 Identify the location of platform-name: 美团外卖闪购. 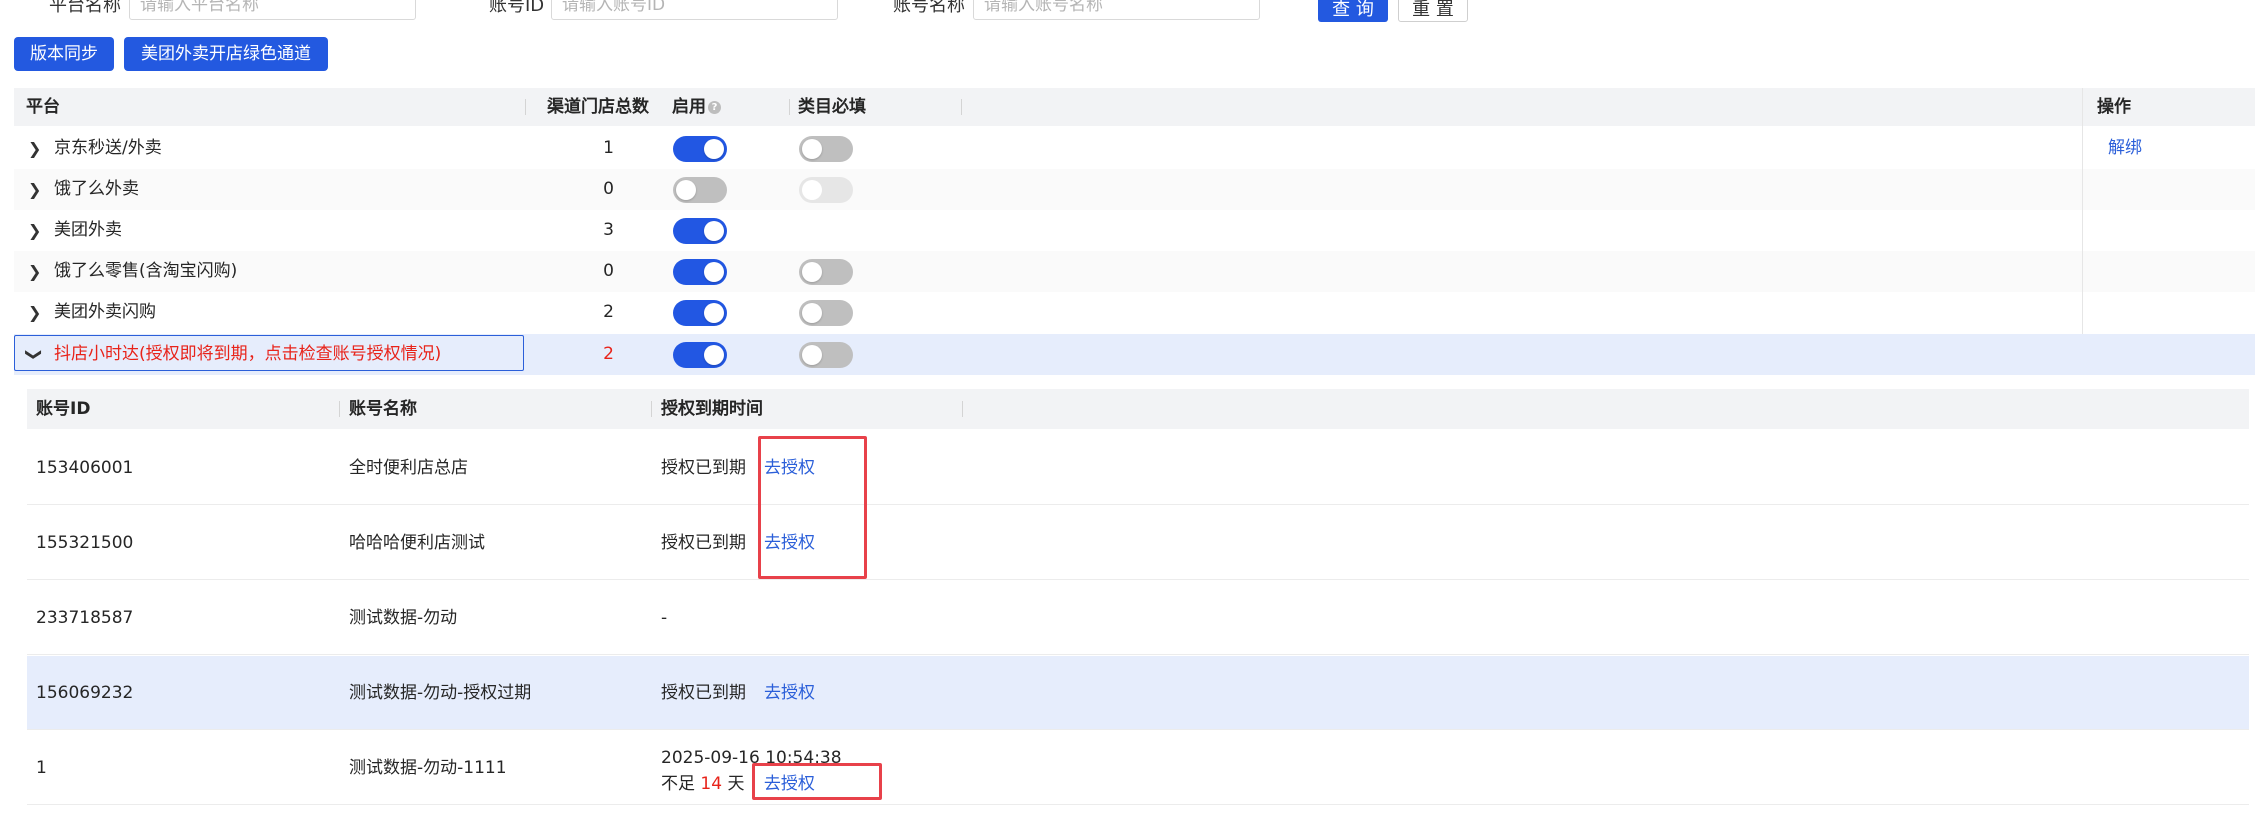
(105, 312).